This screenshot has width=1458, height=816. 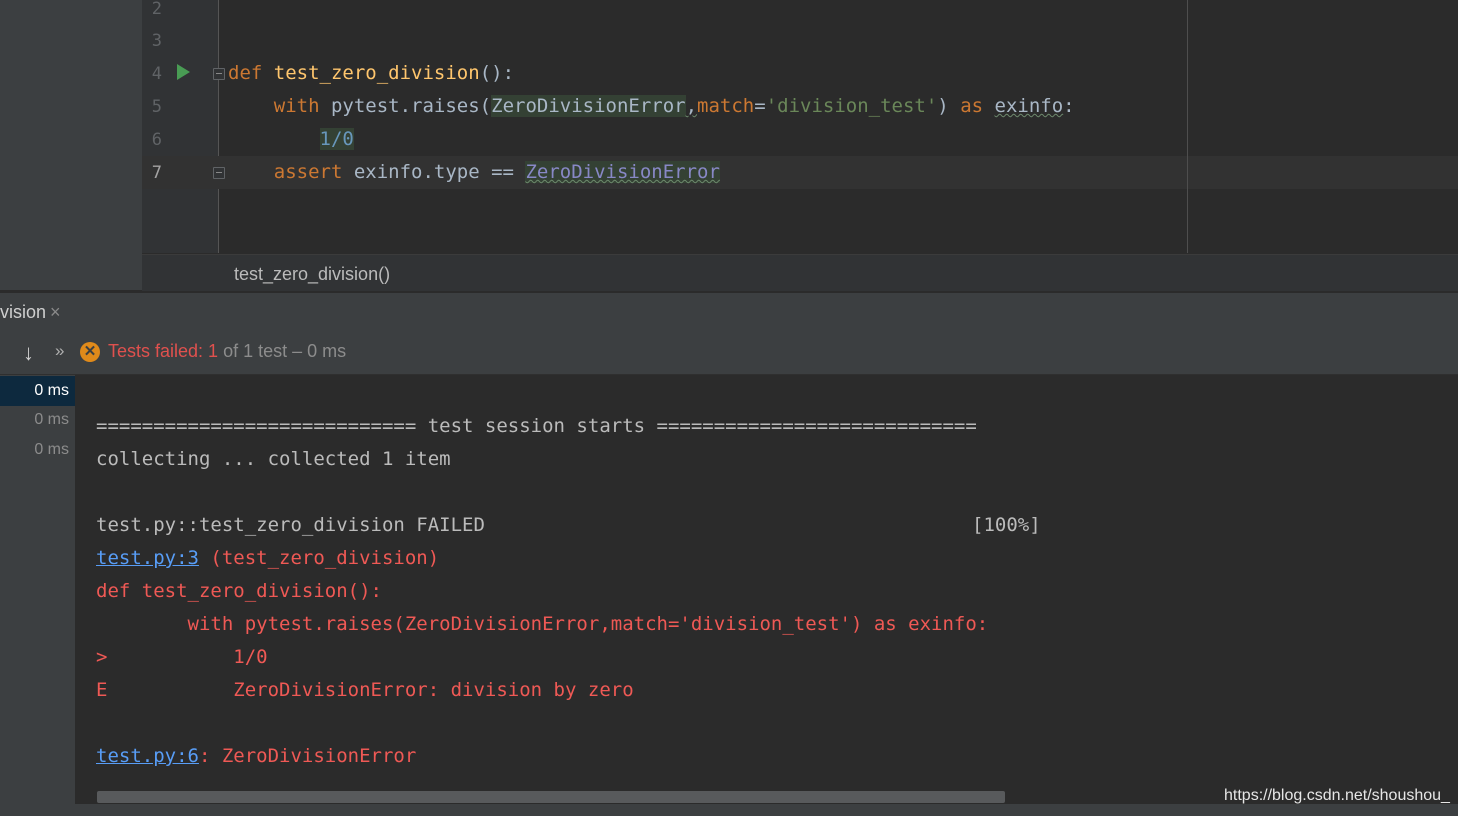 What do you see at coordinates (90, 352) in the screenshot?
I see `fail-icon: ✕` at bounding box center [90, 352].